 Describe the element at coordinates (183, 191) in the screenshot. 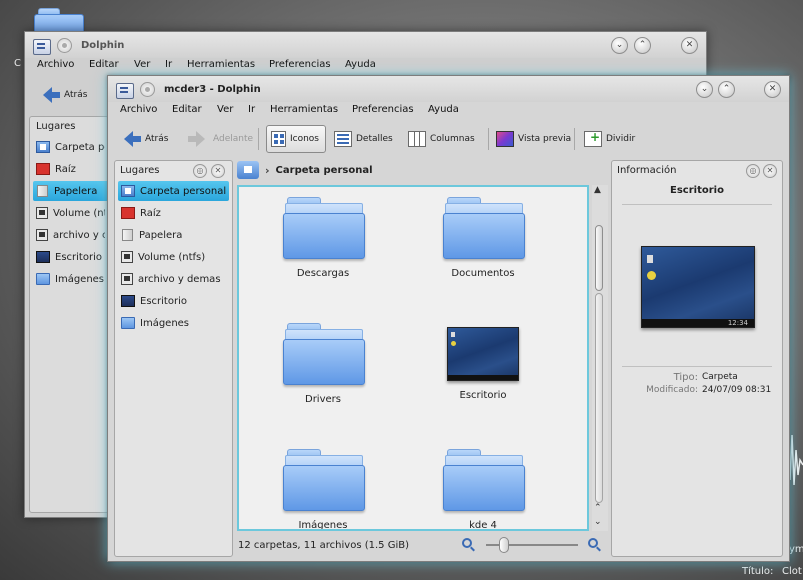

I see `place-label: Carpeta personal` at that location.